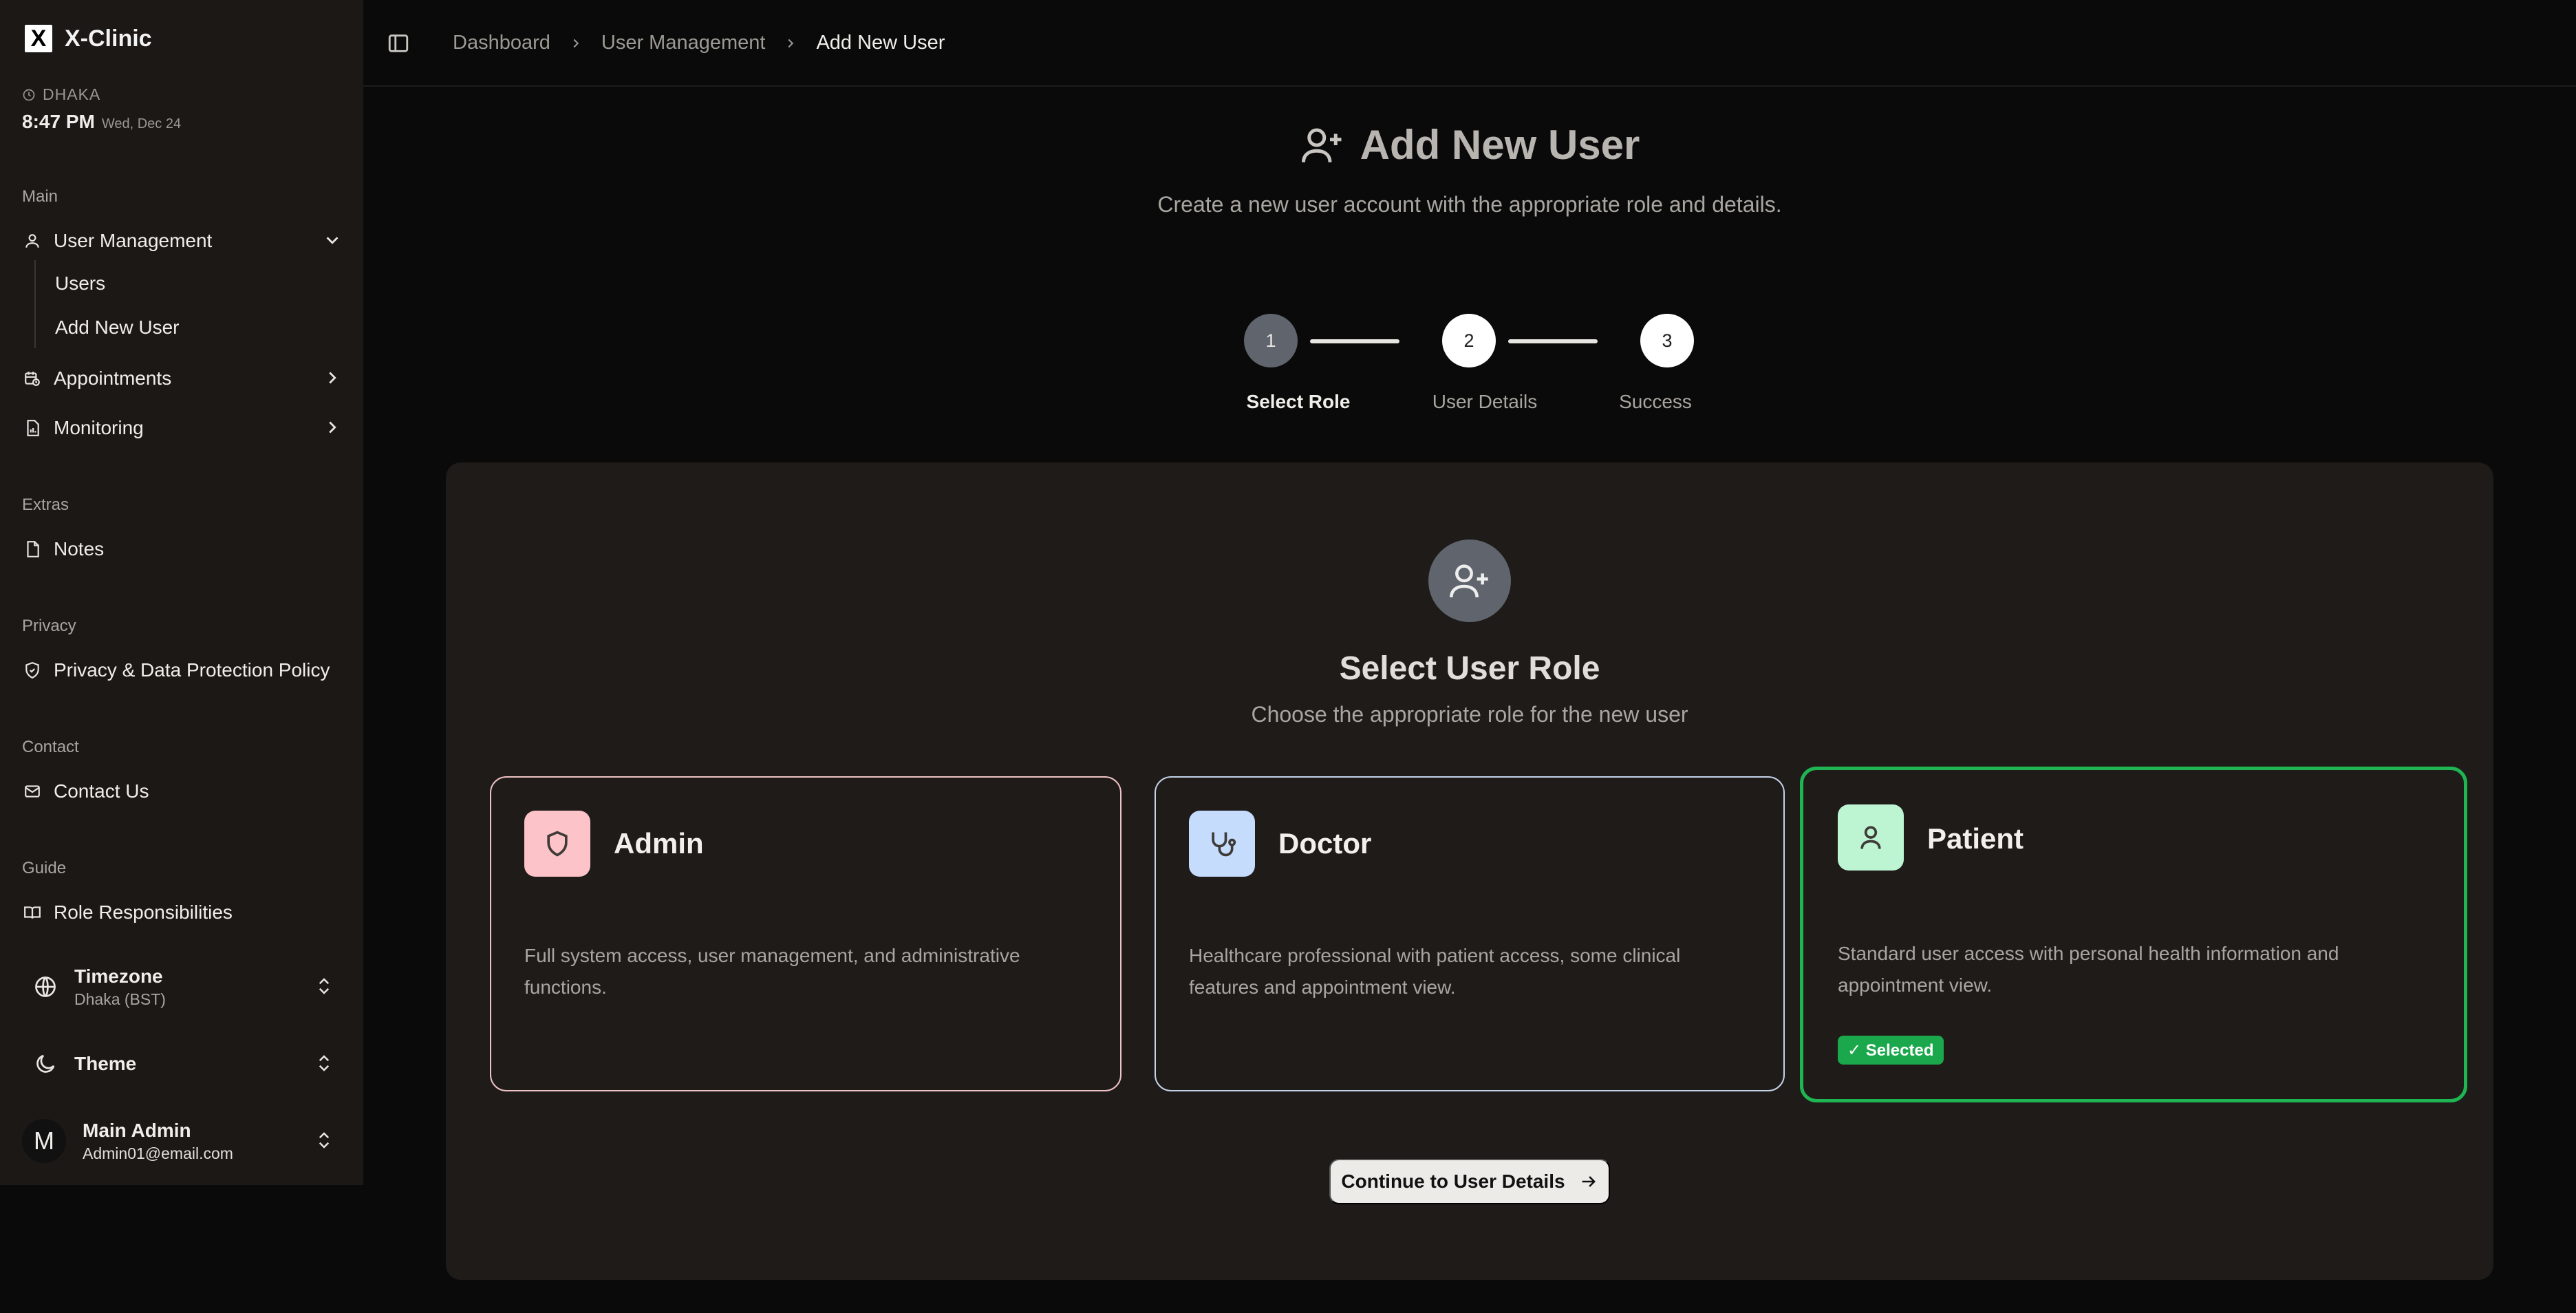  Describe the element at coordinates (80, 284) in the screenshot. I see `sidebar-subitem-users: Users` at that location.